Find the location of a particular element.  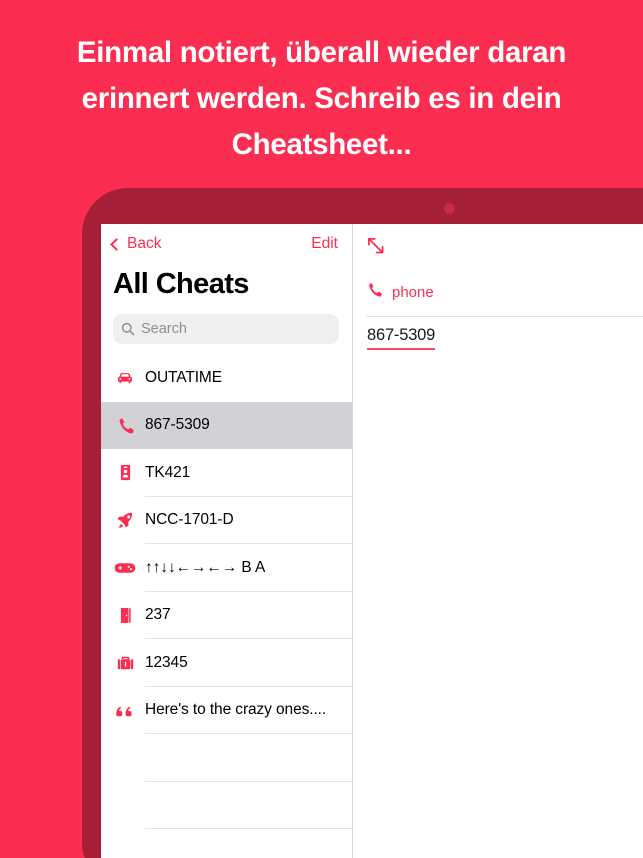

list-item-label: 867-5309 is located at coordinates (177, 425).